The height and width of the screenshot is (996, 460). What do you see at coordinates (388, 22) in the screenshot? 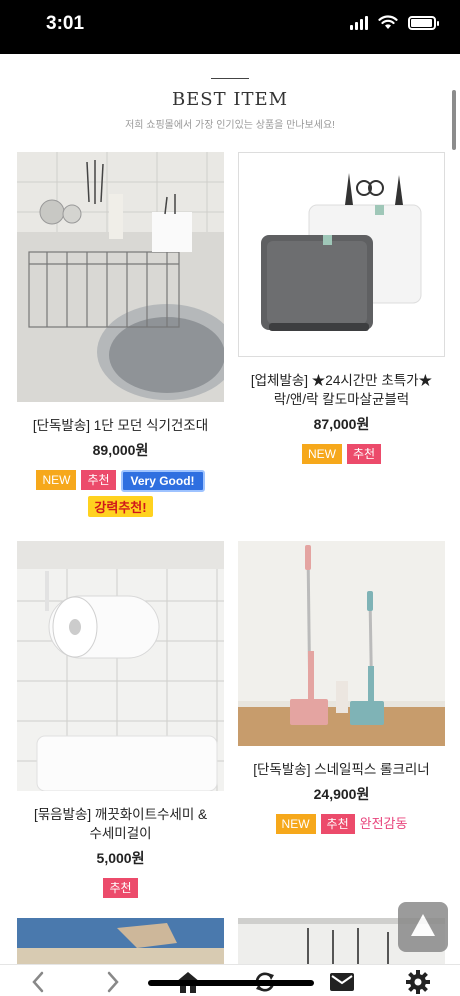
I see `wifi-icon` at bounding box center [388, 22].